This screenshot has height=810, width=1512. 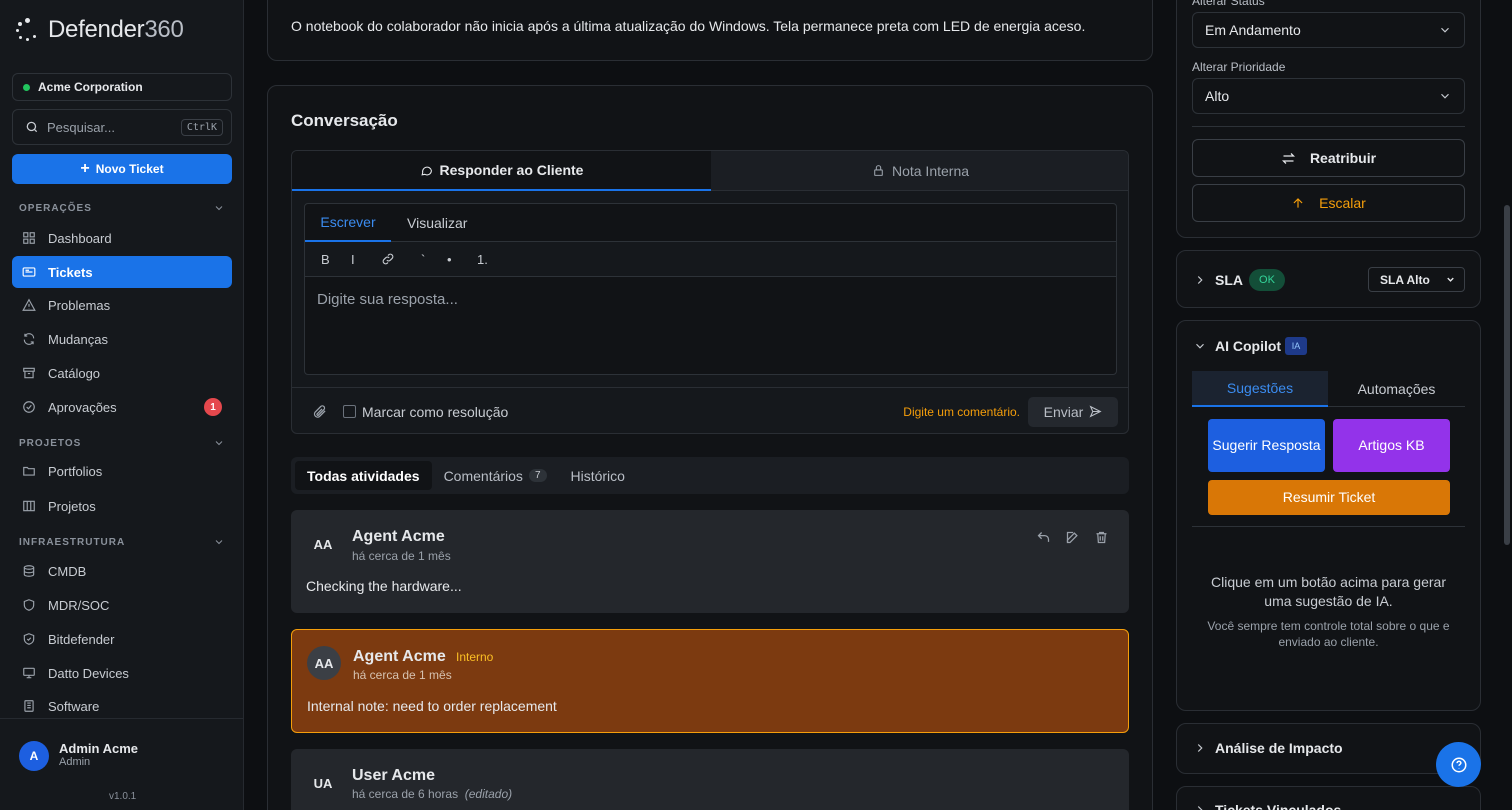 I want to click on summarize-ticket-button: Resumir Ticket, so click(x=1329, y=497).